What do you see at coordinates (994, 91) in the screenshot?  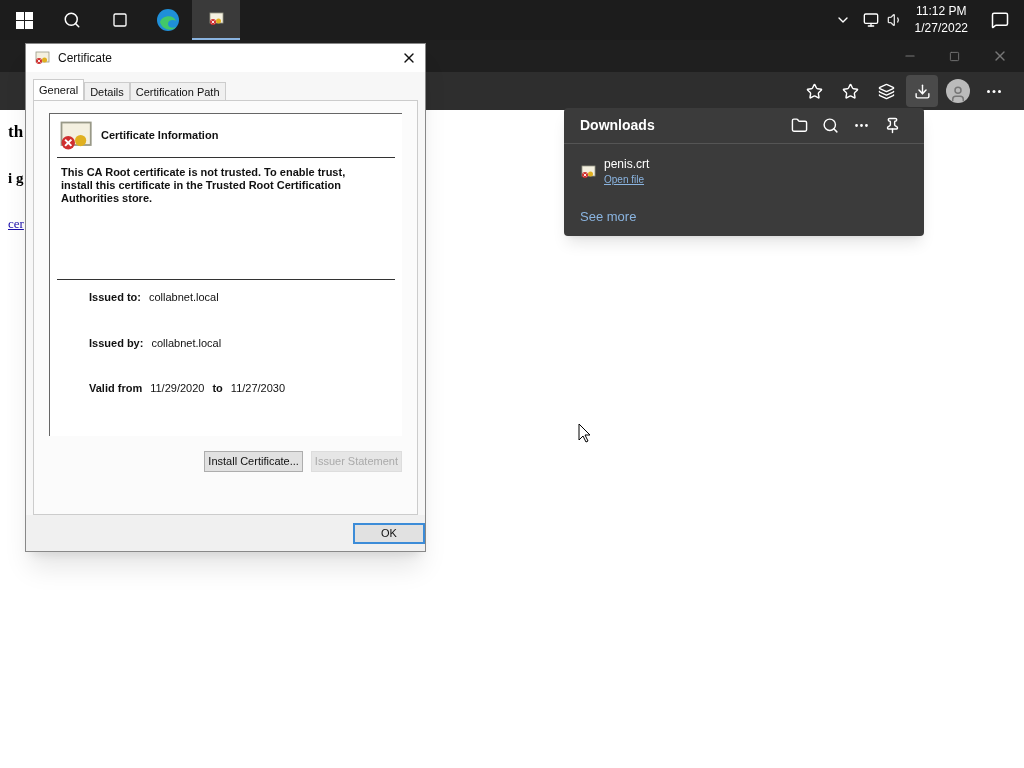 I see `more-icon` at bounding box center [994, 91].